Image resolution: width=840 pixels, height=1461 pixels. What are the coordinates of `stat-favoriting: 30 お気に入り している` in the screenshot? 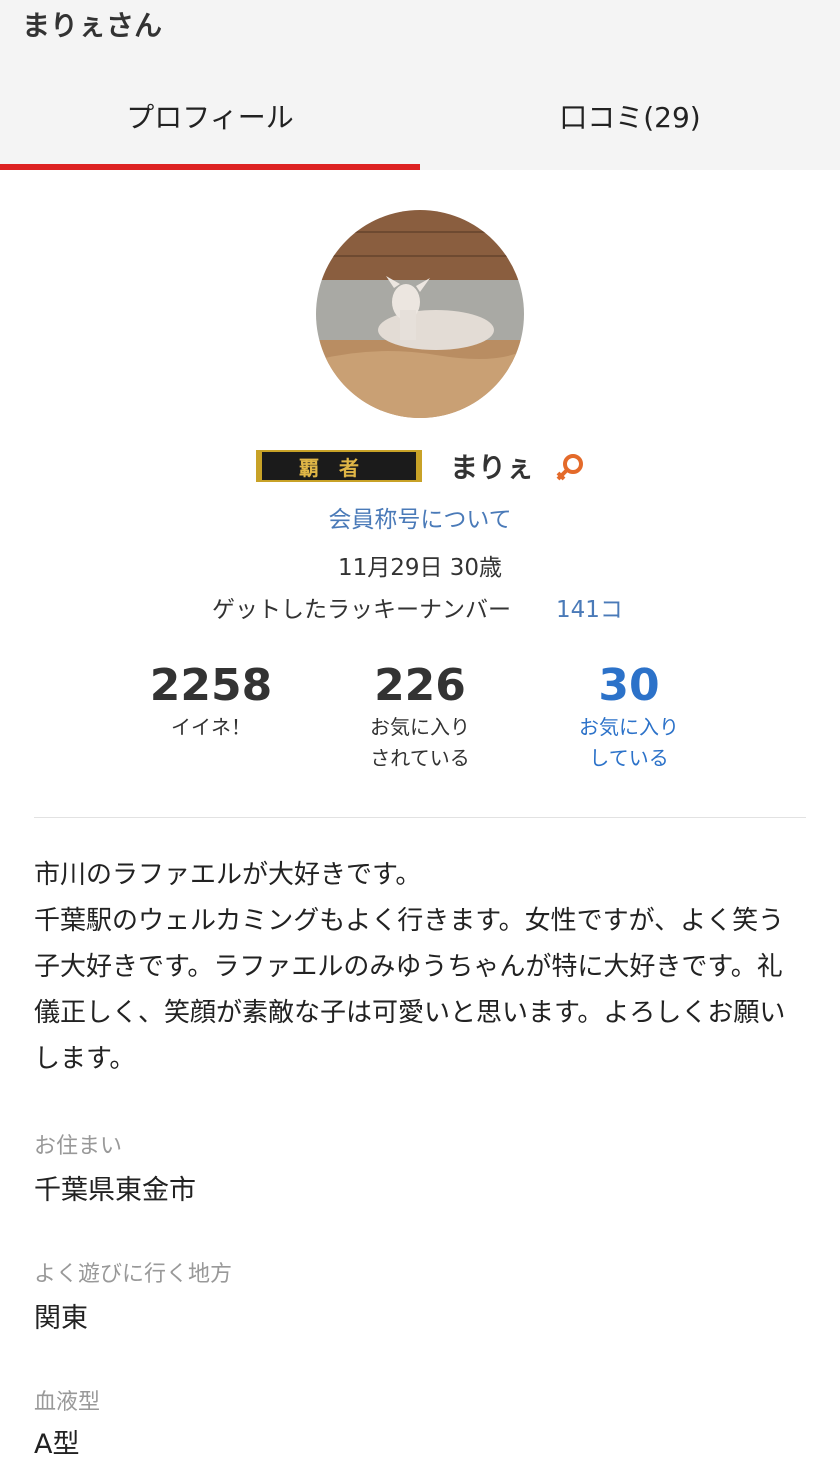 It's located at (629, 717).